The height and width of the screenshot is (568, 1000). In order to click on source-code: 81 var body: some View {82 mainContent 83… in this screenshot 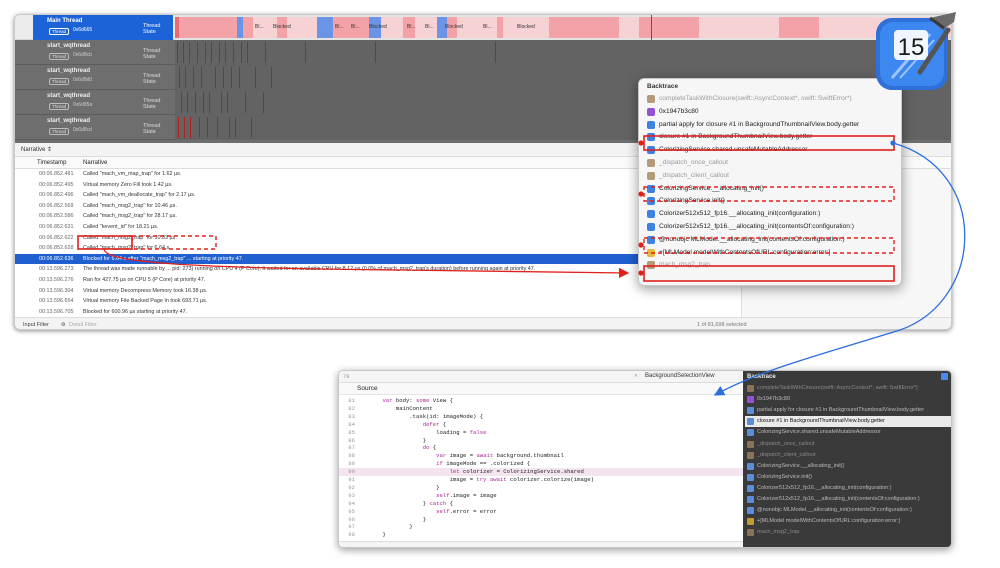, I will do `click(541, 468)`.